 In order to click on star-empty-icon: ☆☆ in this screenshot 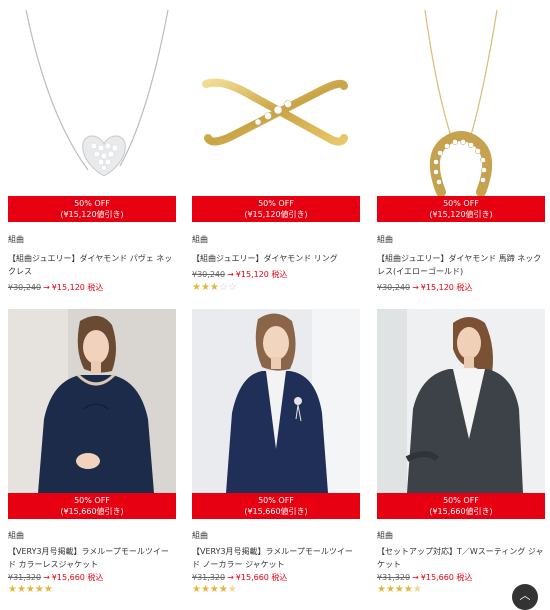, I will do `click(227, 287)`.